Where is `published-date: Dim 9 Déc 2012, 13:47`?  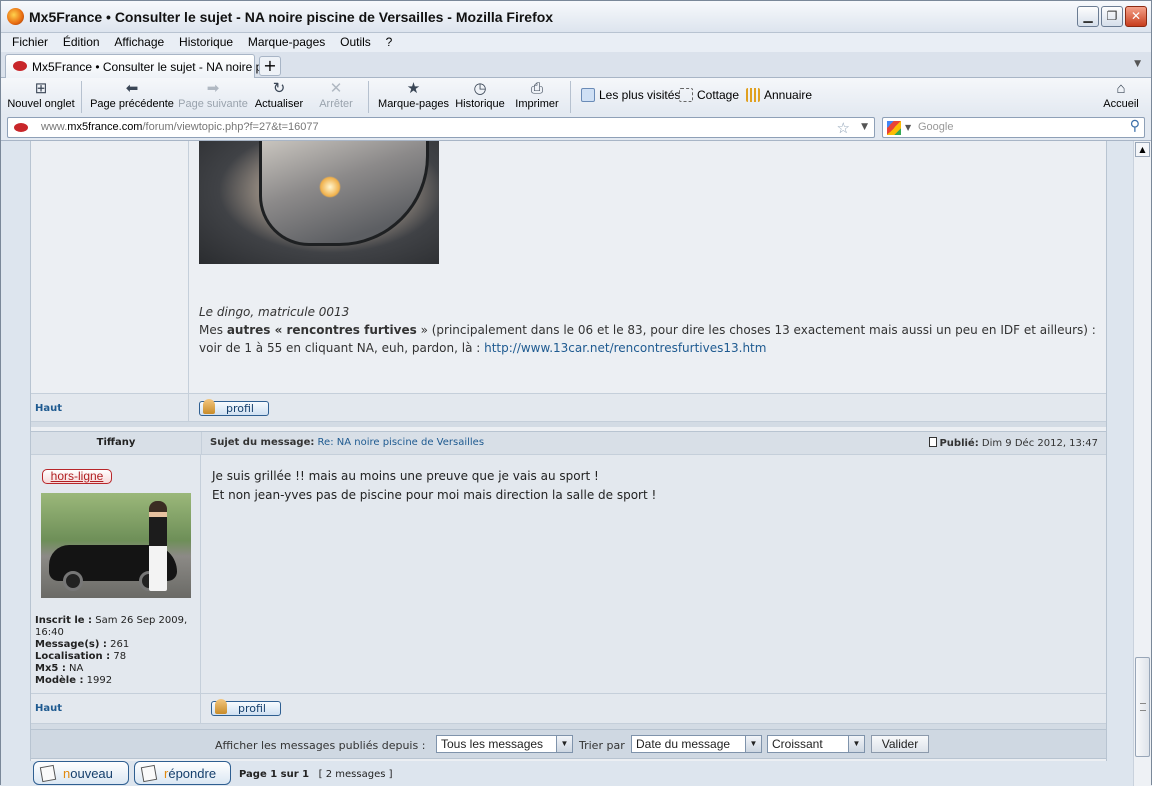
published-date: Dim 9 Déc 2012, 13:47 is located at coordinates (1039, 443).